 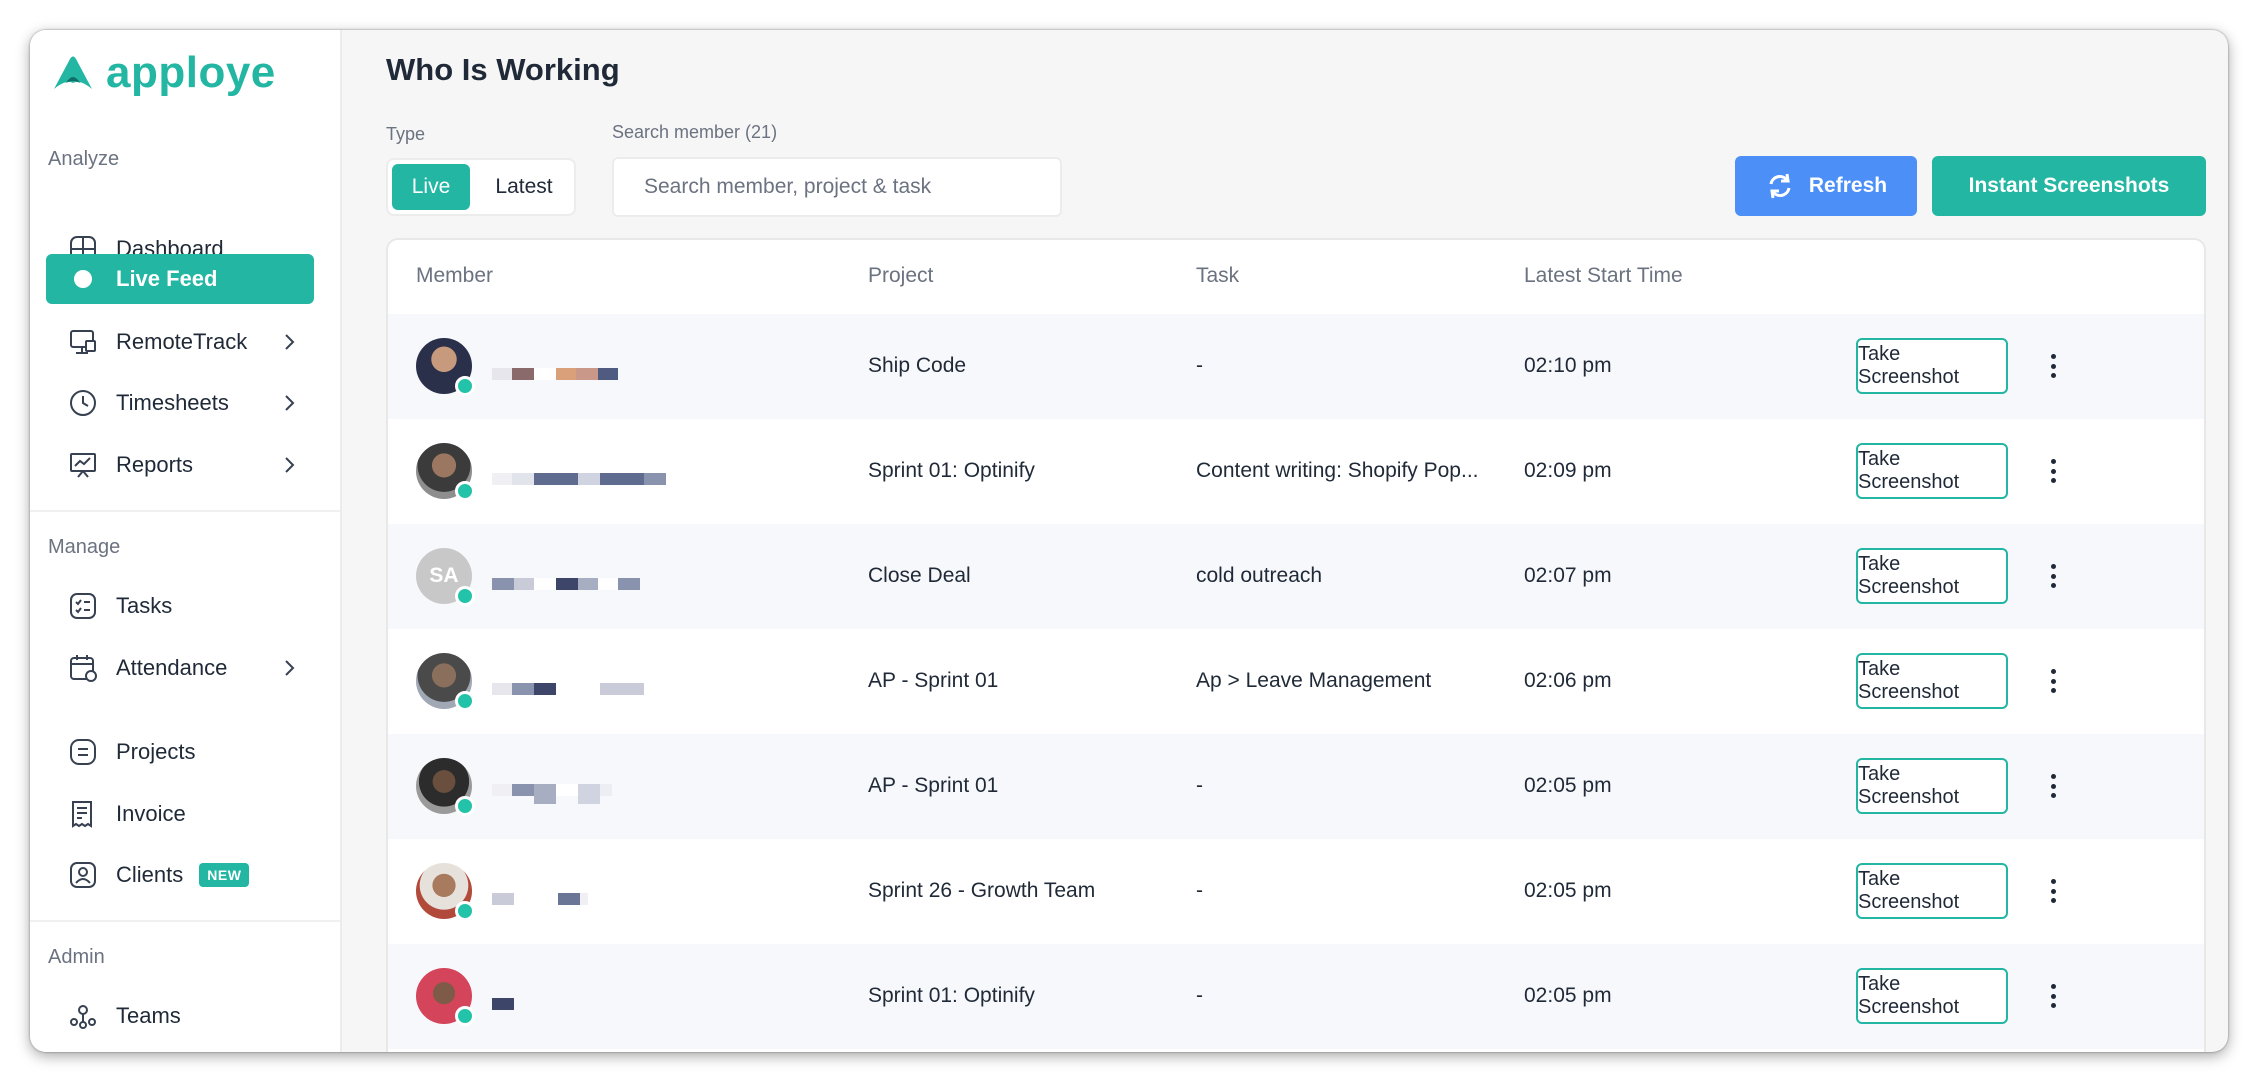 What do you see at coordinates (155, 464) in the screenshot?
I see `sidebar-item-label: Reports` at bounding box center [155, 464].